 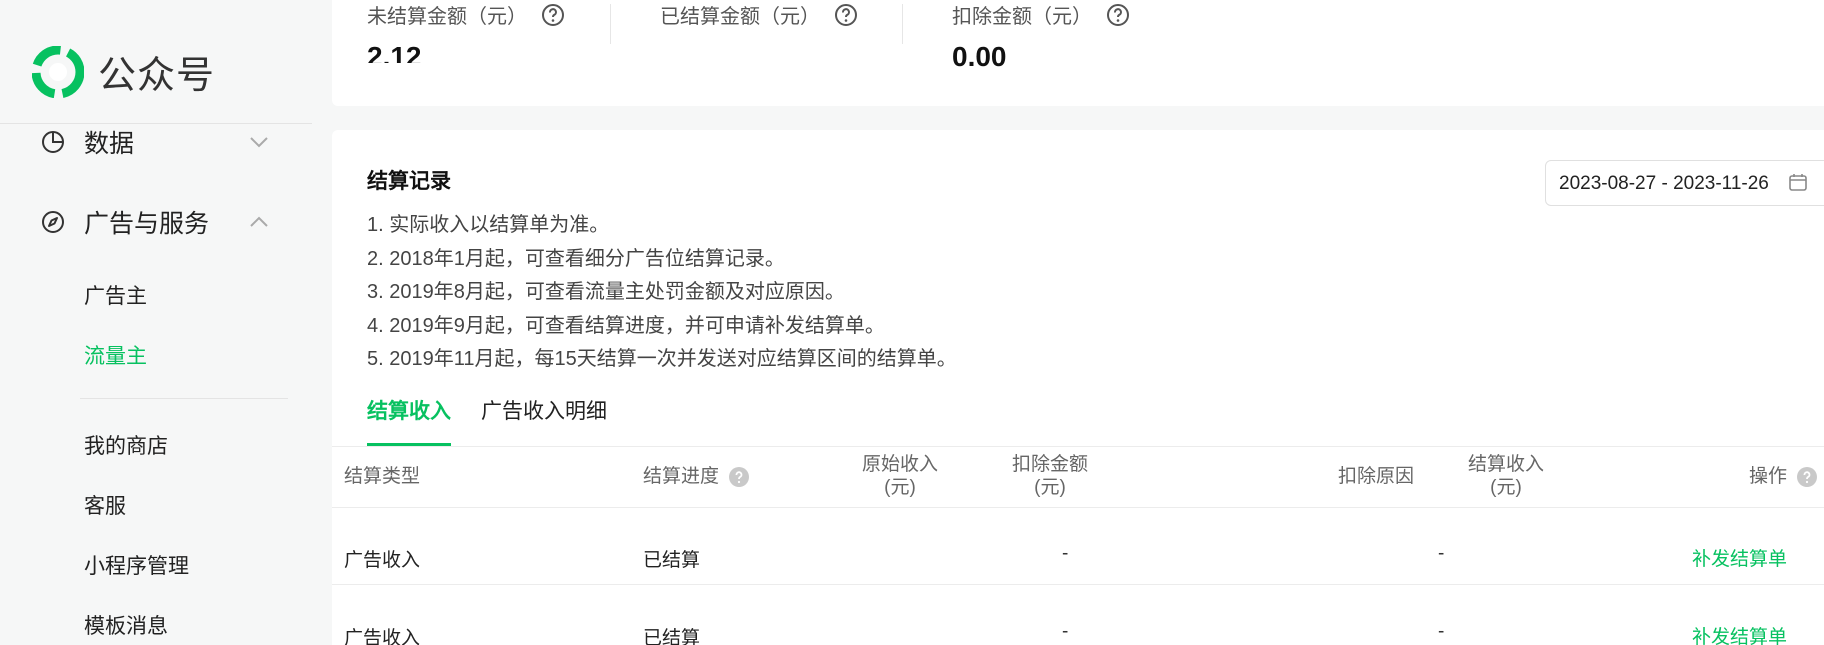 I want to click on chevron-up-icon, so click(x=259, y=221).